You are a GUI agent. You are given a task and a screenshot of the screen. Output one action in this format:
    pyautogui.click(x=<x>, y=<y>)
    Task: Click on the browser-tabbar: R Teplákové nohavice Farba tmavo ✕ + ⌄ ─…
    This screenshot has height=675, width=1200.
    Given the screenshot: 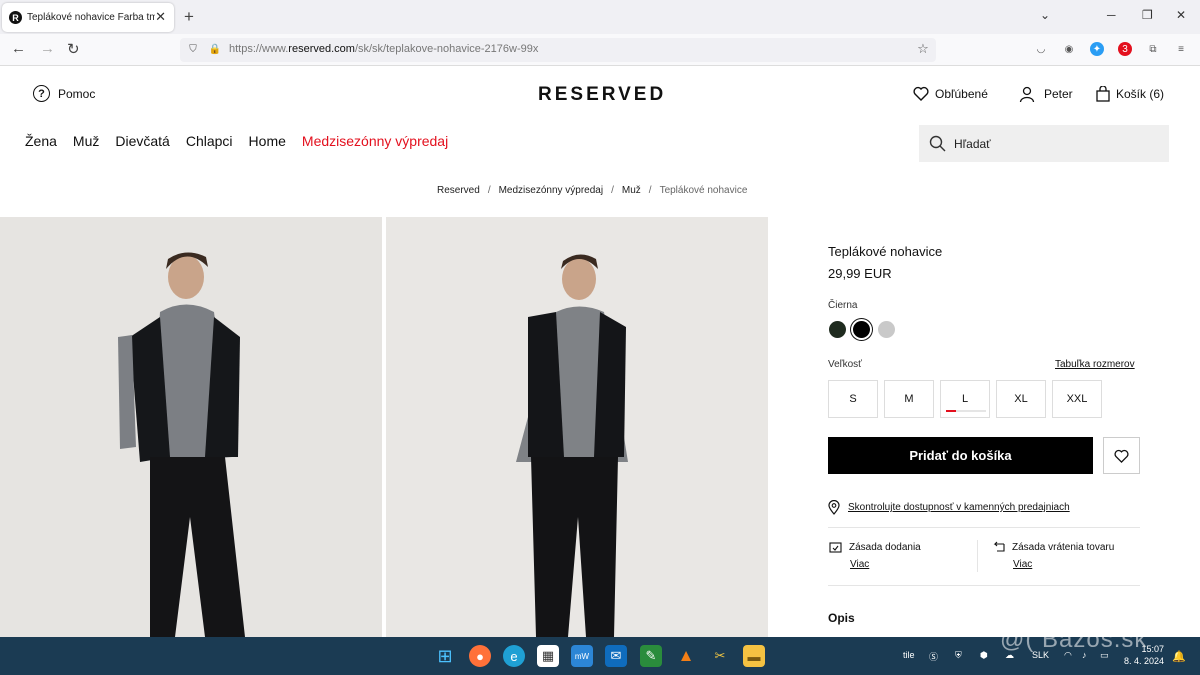 What is the action you would take?
    pyautogui.click(x=600, y=17)
    